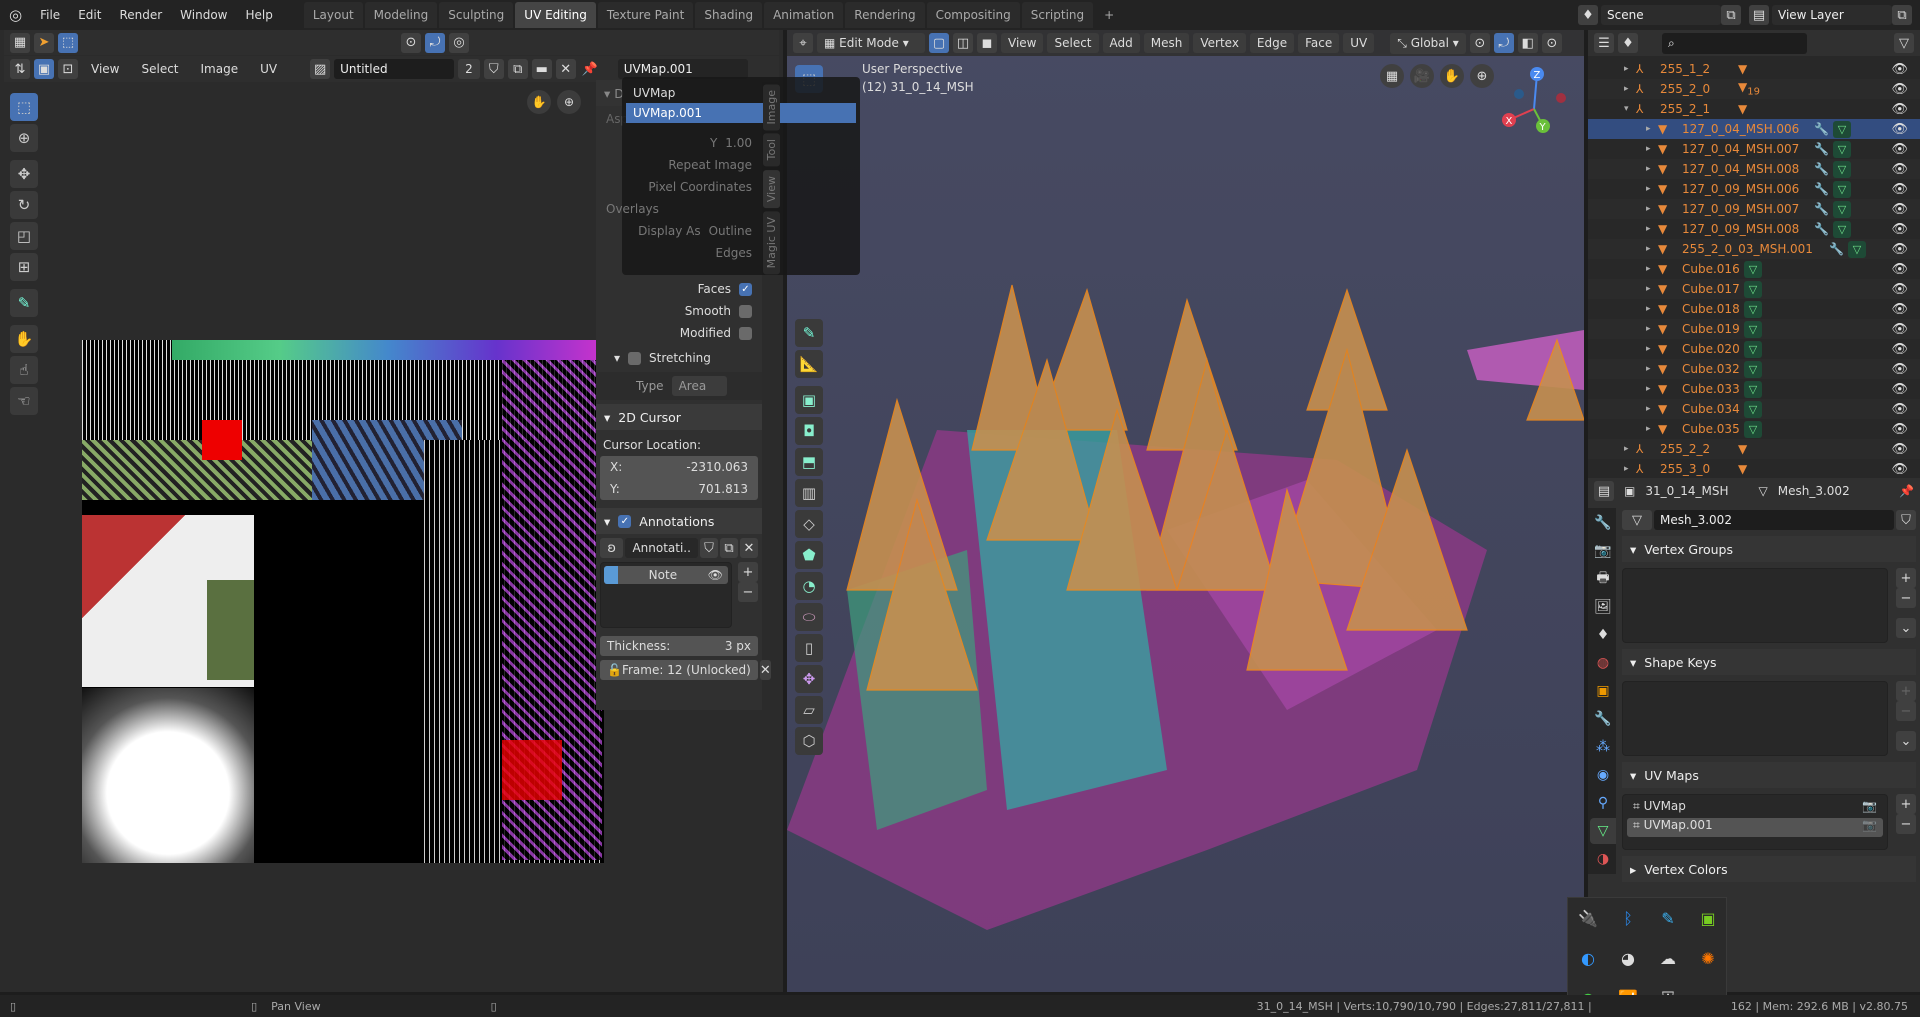 Image resolution: width=1920 pixels, height=1017 pixels. What do you see at coordinates (569, 102) in the screenshot?
I see `zoom-nav-icon: ⊕` at bounding box center [569, 102].